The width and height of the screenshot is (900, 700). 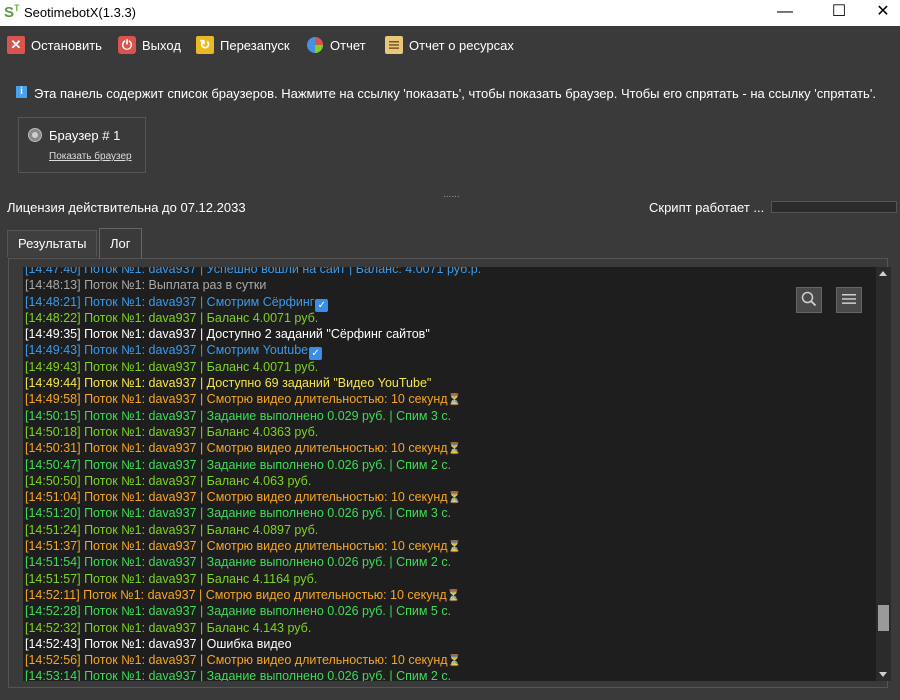 What do you see at coordinates (205, 45) in the screenshot?
I see `refresh-icon: ↻` at bounding box center [205, 45].